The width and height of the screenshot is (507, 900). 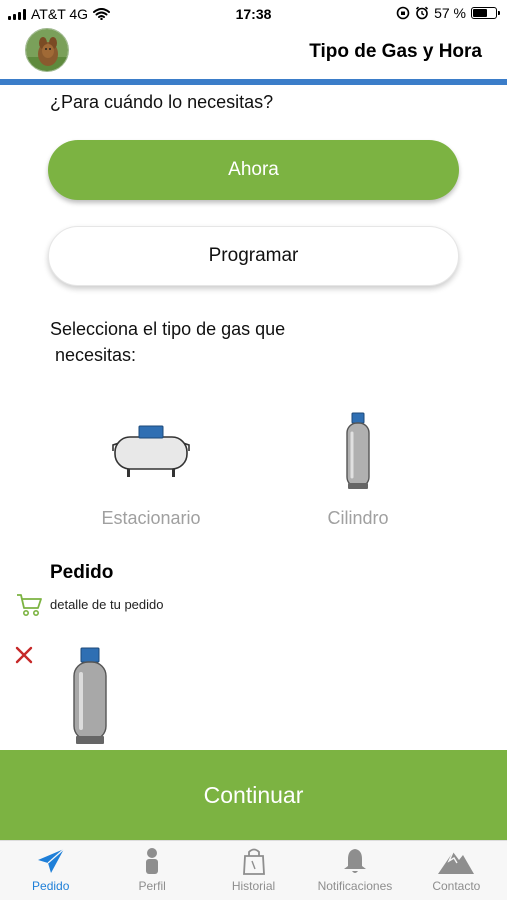 What do you see at coordinates (403, 13) in the screenshot?
I see `orientation-lock-icon` at bounding box center [403, 13].